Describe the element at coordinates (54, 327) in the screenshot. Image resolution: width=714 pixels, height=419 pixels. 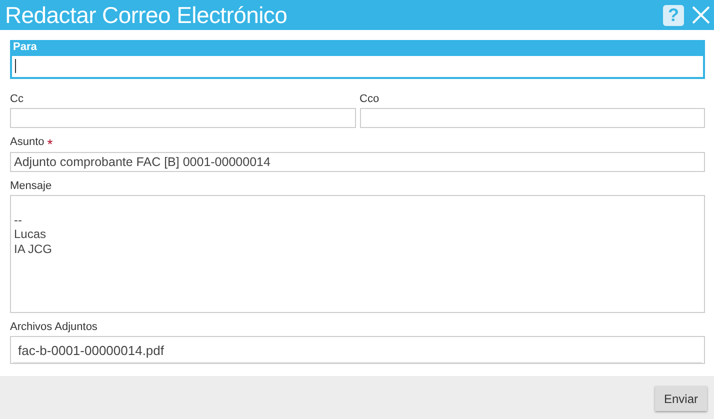
I see `field-label: Archivos Adjuntos` at that location.